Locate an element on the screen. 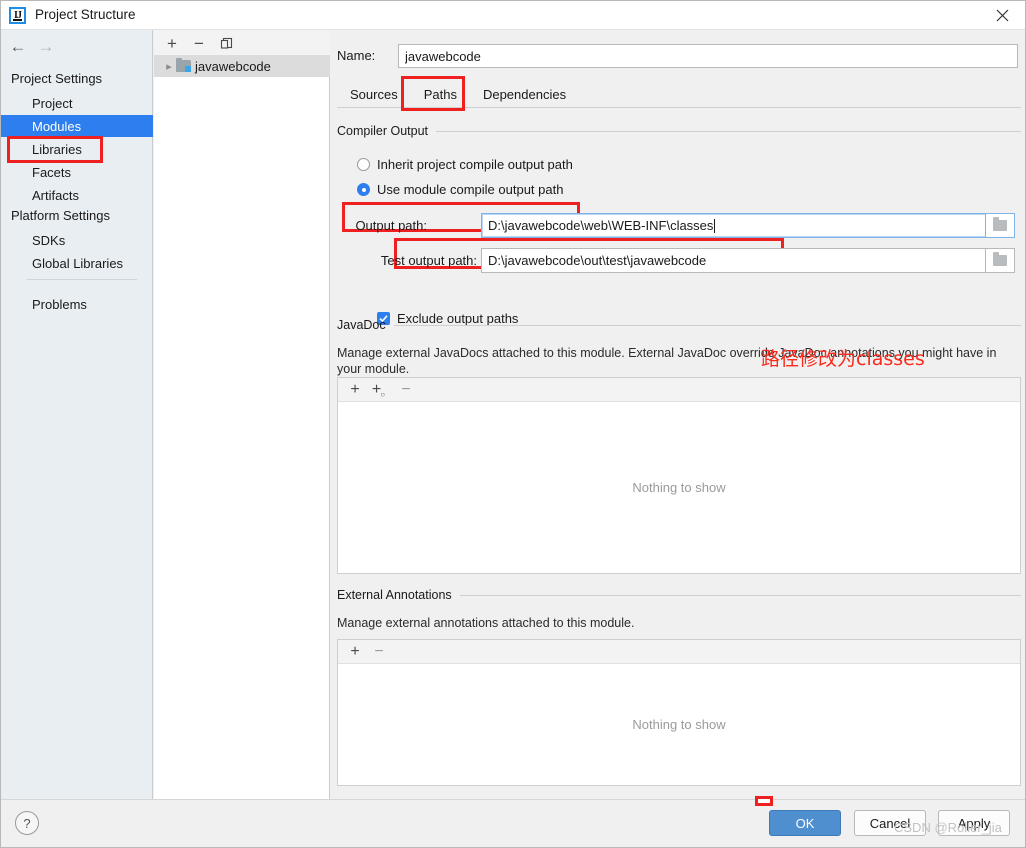  sidebar-item-global-libraries: Global Libraries is located at coordinates (77, 263).